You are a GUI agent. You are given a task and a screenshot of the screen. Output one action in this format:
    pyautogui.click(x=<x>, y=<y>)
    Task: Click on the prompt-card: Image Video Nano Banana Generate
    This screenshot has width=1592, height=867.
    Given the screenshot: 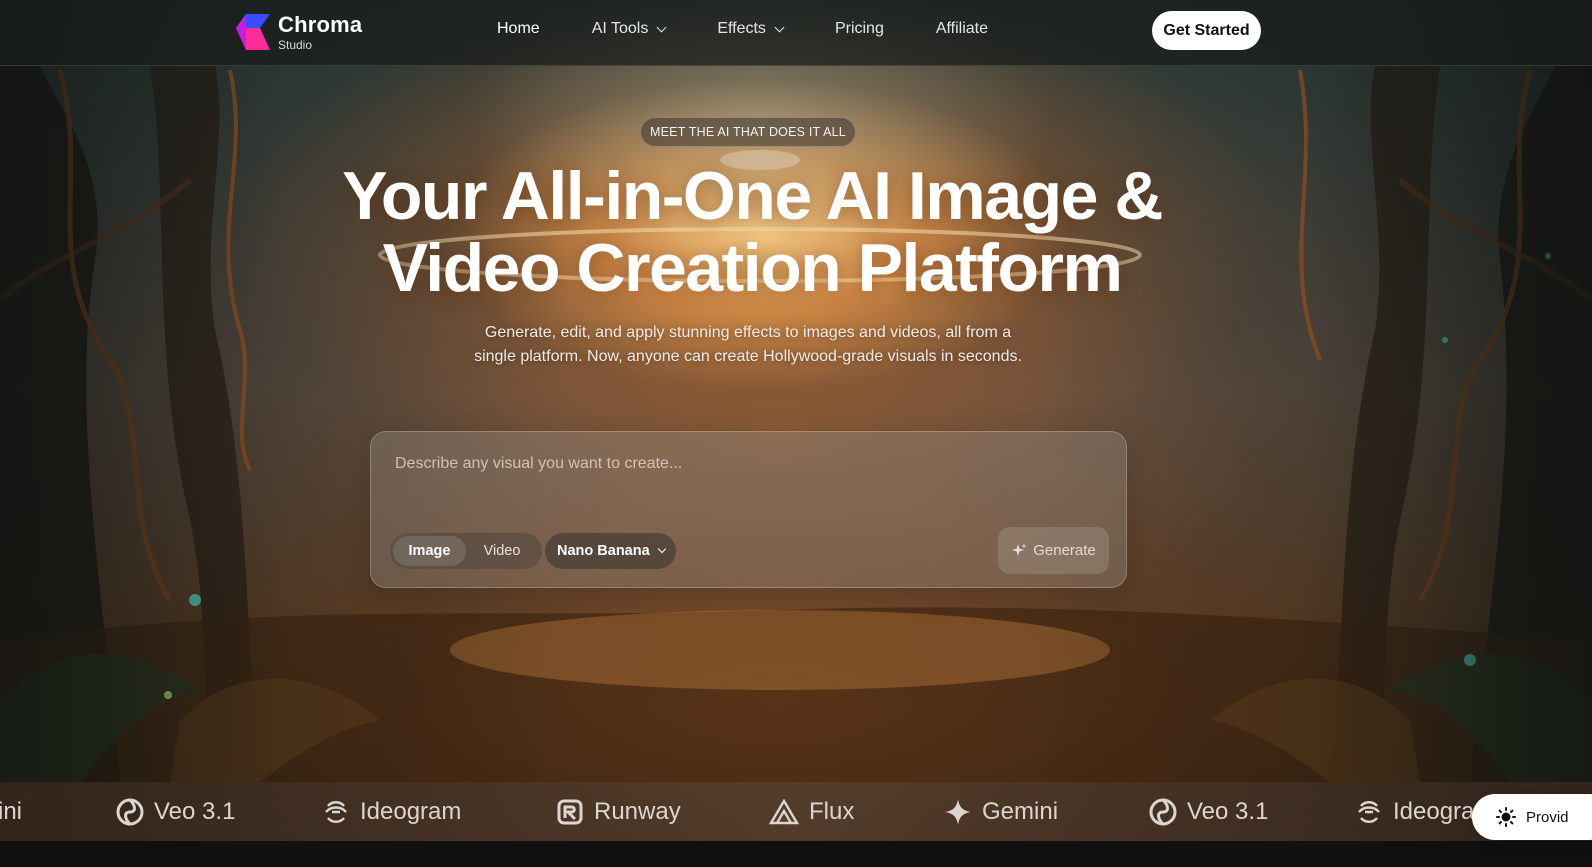 What is the action you would take?
    pyautogui.click(x=748, y=509)
    